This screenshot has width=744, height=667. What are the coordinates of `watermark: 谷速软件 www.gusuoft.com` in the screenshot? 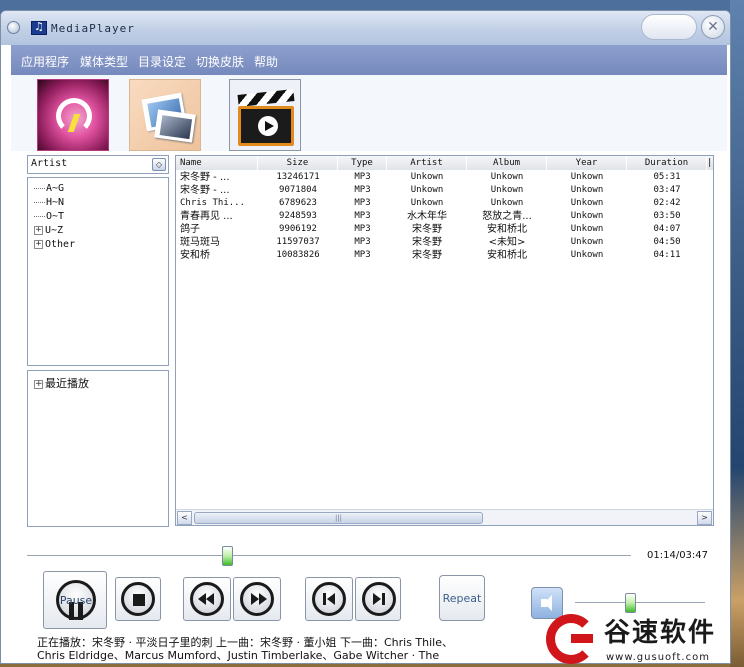 It's located at (642, 636).